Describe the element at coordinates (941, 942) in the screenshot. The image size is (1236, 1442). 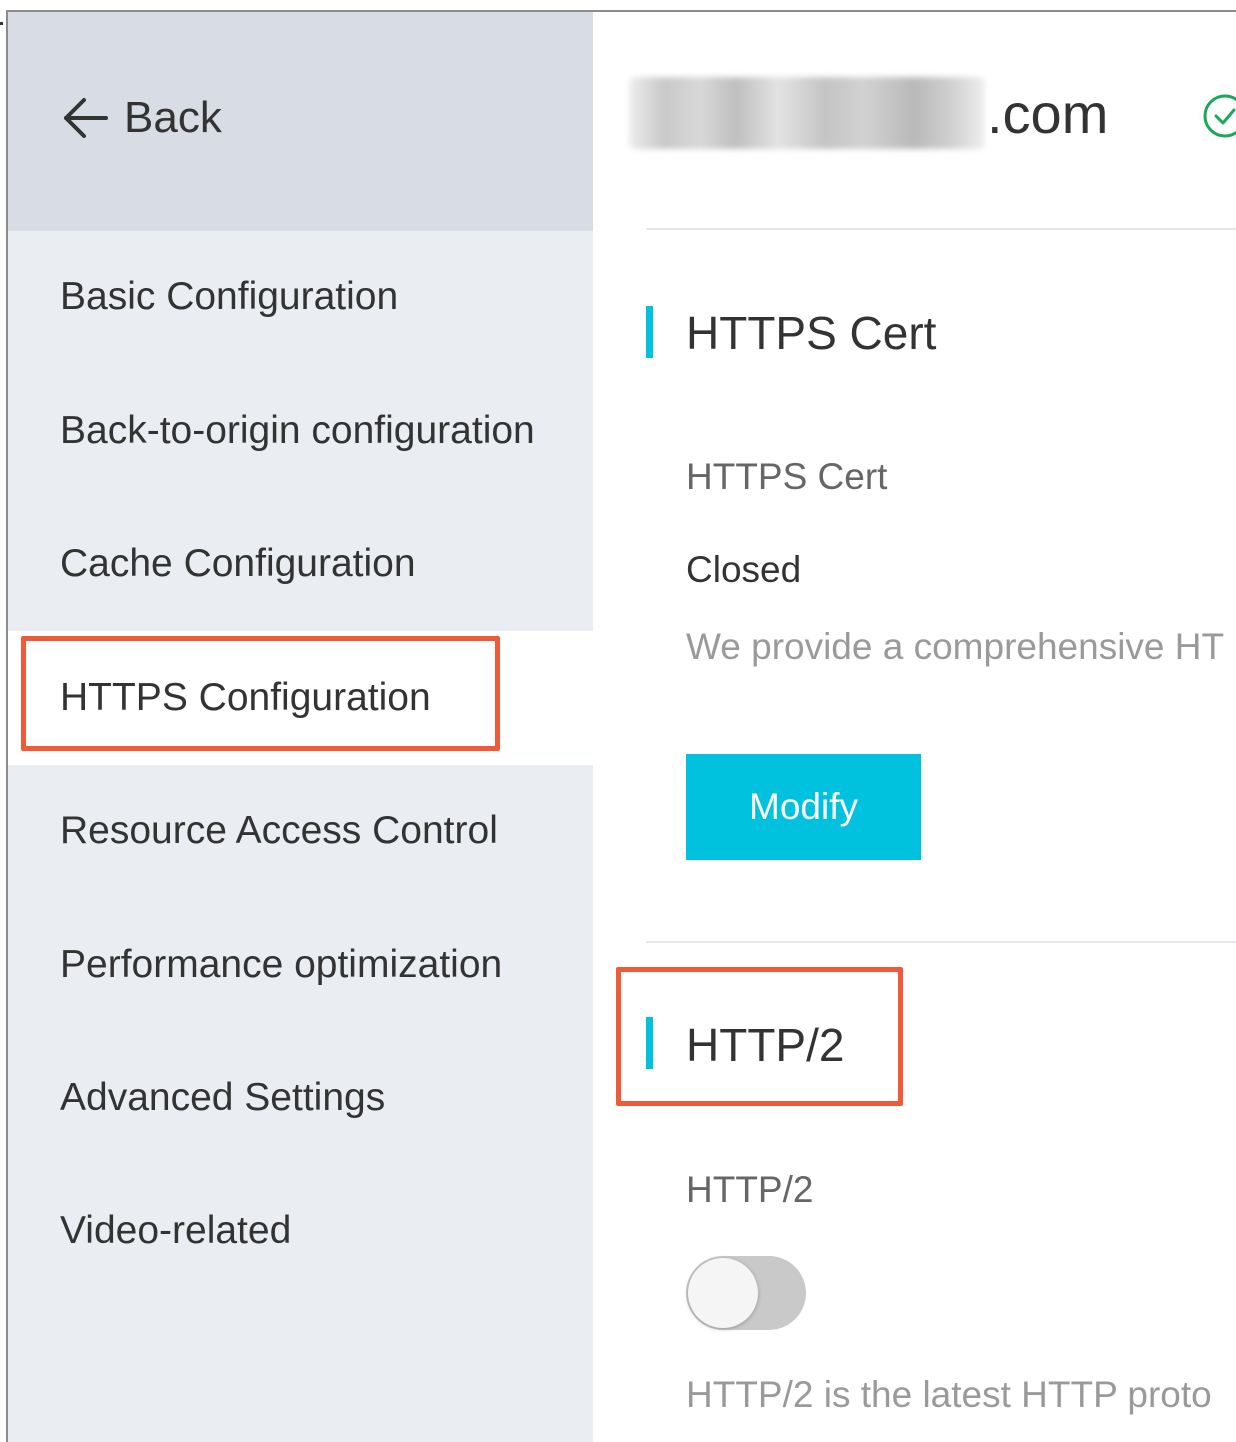
I see `section-divider` at that location.